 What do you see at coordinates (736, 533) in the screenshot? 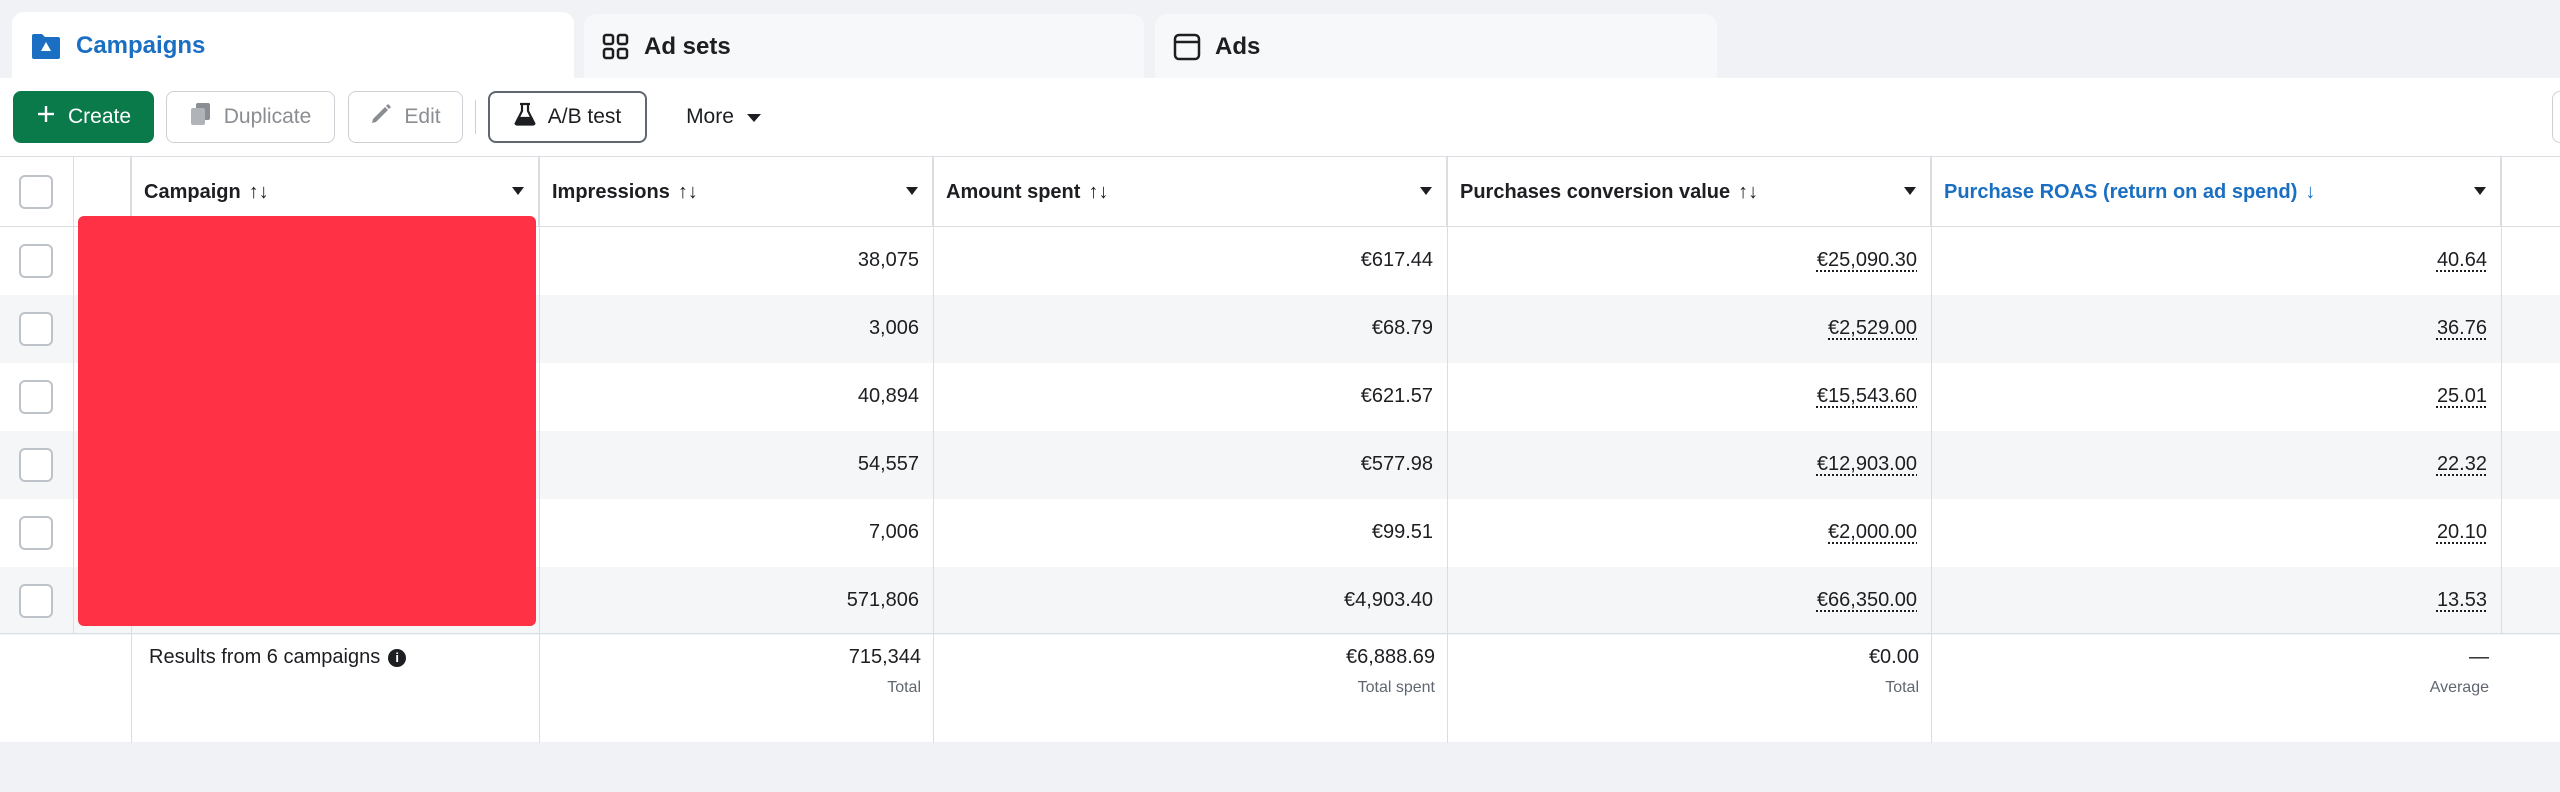
I see `cell-impressions: 7,006` at bounding box center [736, 533].